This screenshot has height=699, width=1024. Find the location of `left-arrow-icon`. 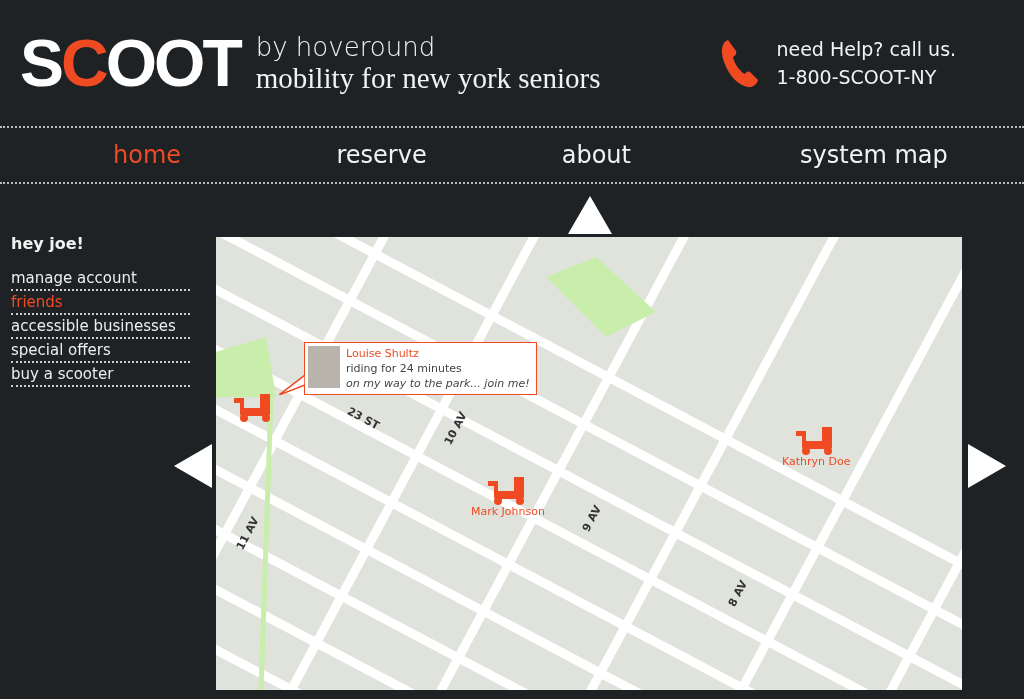

left-arrow-icon is located at coordinates (193, 466).